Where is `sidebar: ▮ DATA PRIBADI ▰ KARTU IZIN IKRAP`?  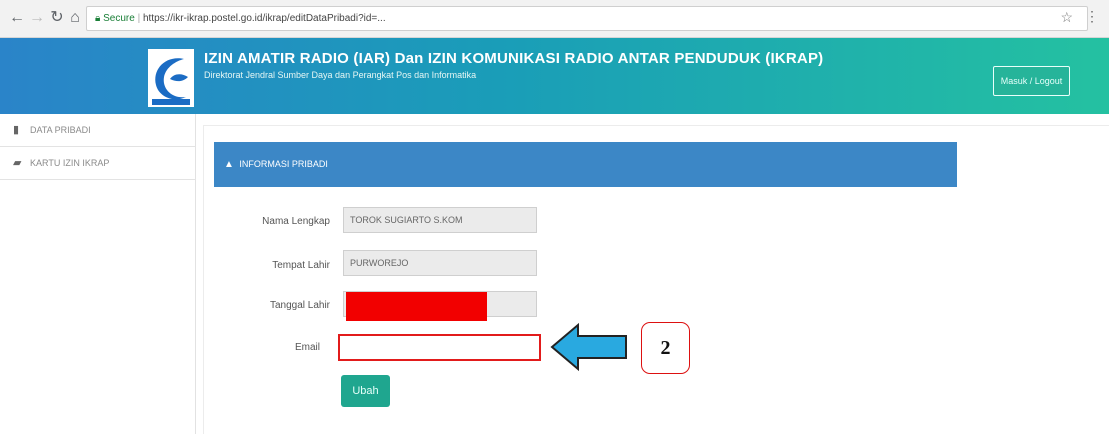
sidebar: ▮ DATA PRIBADI ▰ KARTU IZIN IKRAP is located at coordinates (98, 274).